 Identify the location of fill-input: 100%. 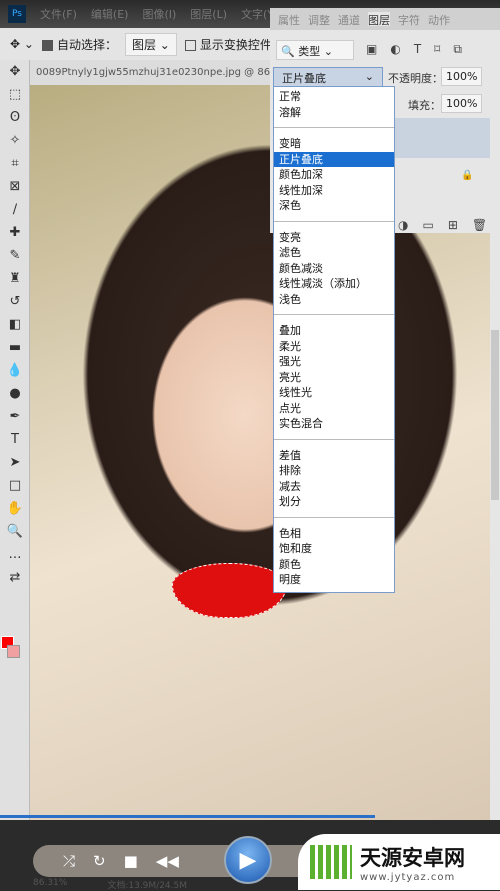
(462, 103).